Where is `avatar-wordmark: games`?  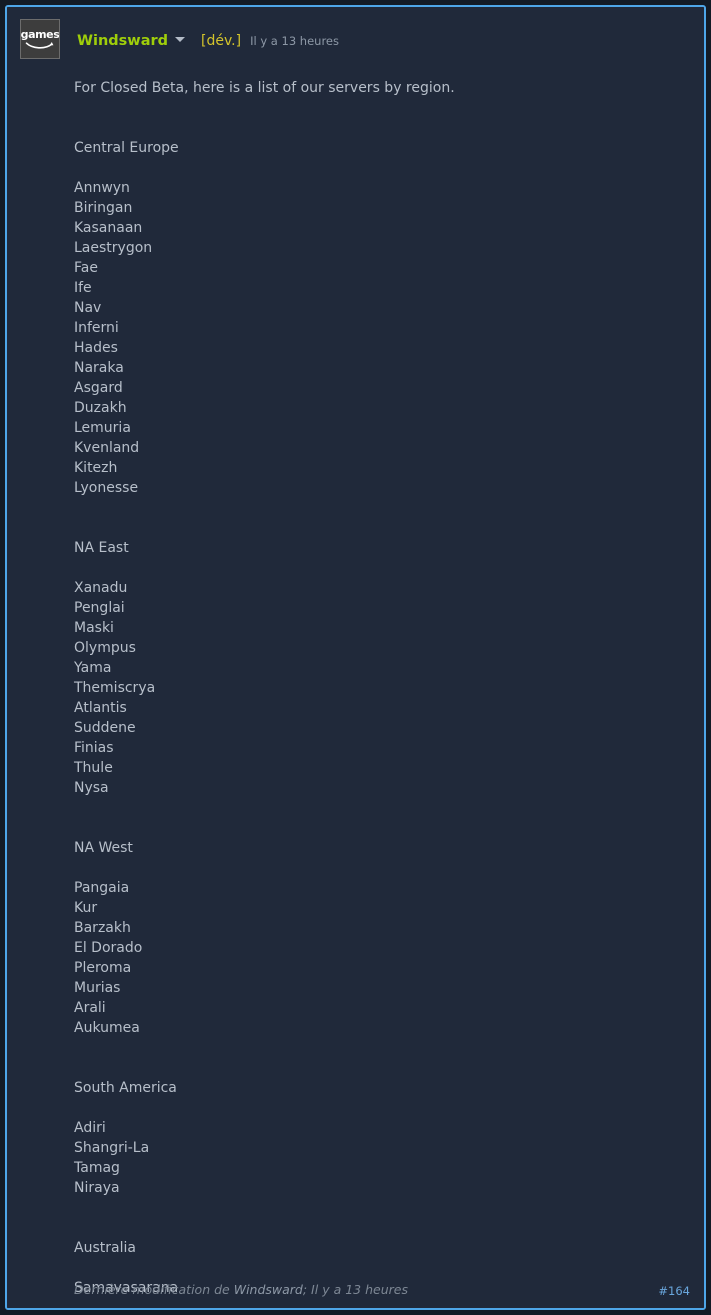 avatar-wordmark: games is located at coordinates (40, 34).